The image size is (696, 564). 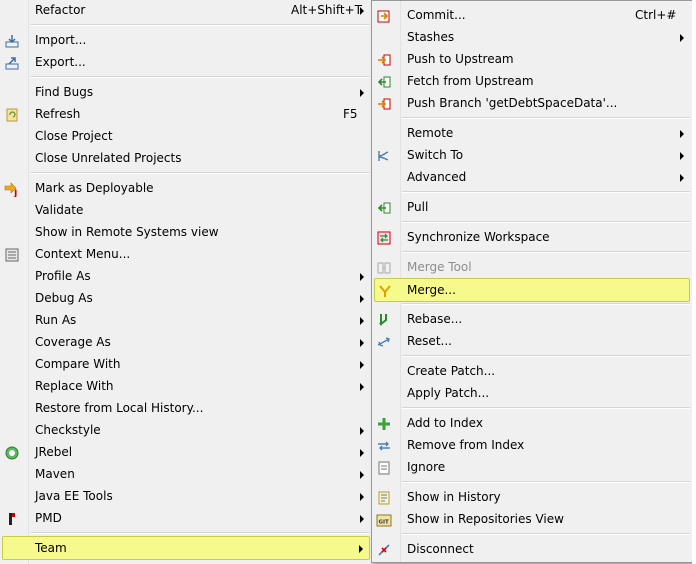 I want to click on history-icon, so click(x=384, y=498).